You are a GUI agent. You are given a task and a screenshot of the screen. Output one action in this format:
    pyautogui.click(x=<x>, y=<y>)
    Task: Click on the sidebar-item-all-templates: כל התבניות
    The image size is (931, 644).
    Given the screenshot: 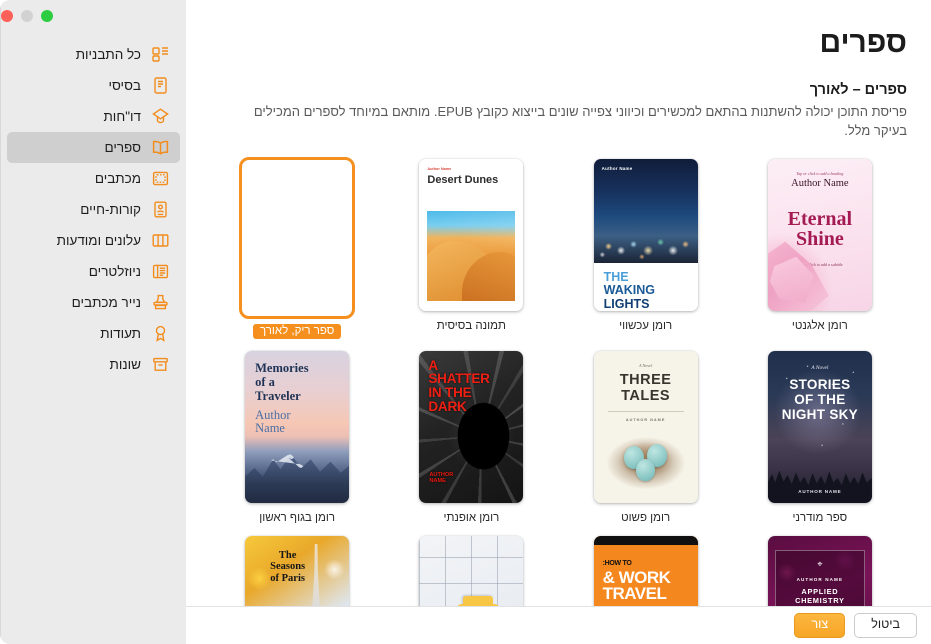 What is the action you would take?
    pyautogui.click(x=93, y=54)
    